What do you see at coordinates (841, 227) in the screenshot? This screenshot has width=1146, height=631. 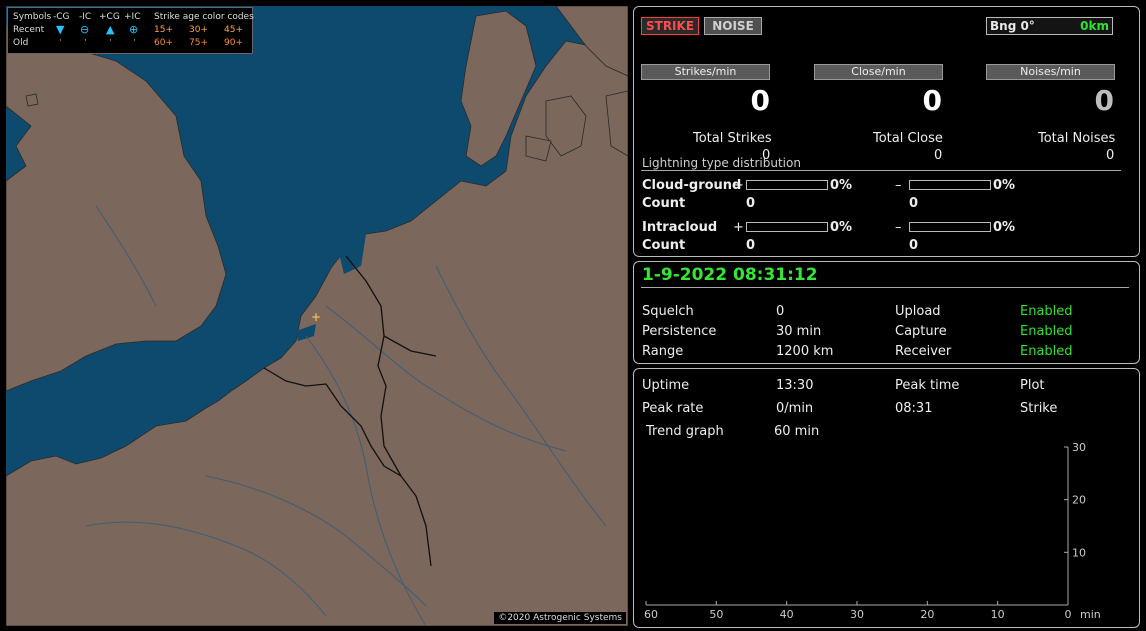 I see `ic-positive-percent: 0%` at bounding box center [841, 227].